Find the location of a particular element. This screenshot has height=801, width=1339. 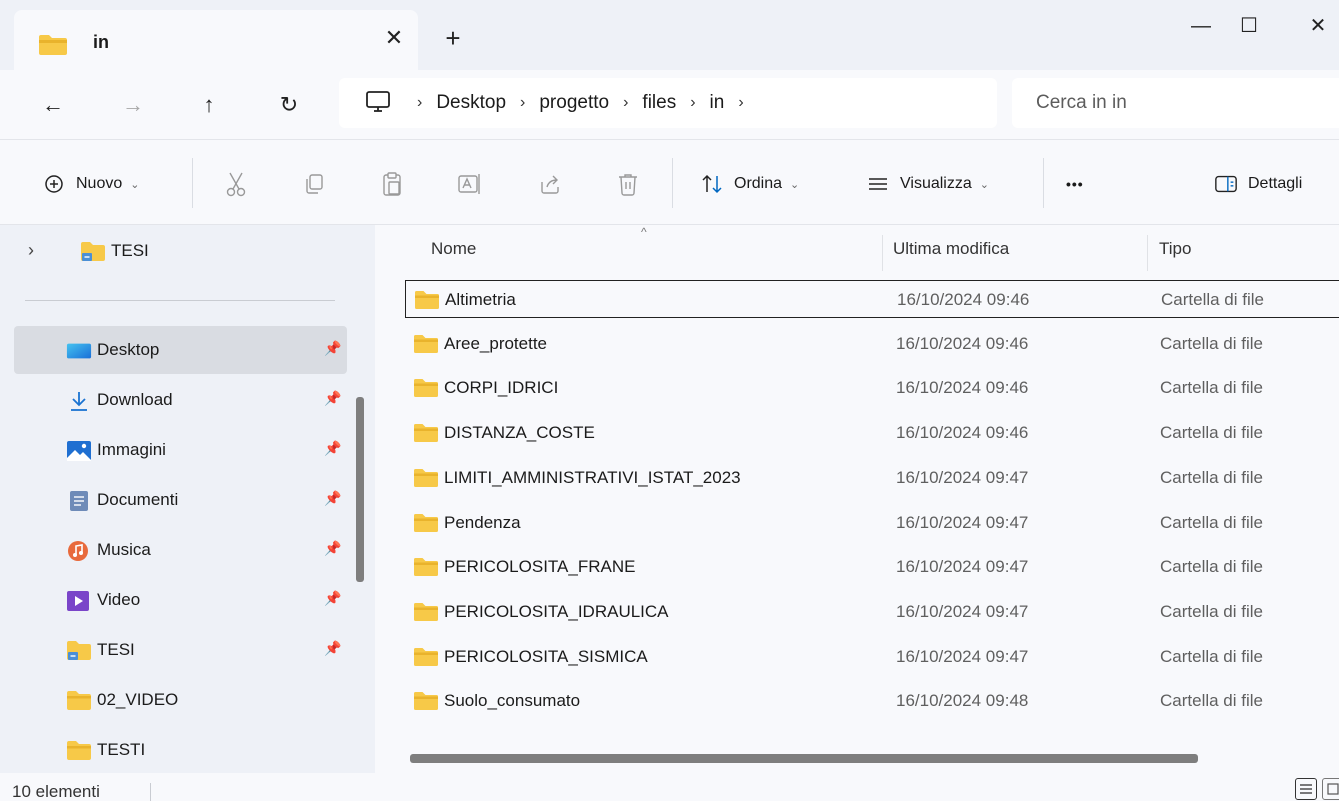

column-header-name: Nome is located at coordinates (453, 249).